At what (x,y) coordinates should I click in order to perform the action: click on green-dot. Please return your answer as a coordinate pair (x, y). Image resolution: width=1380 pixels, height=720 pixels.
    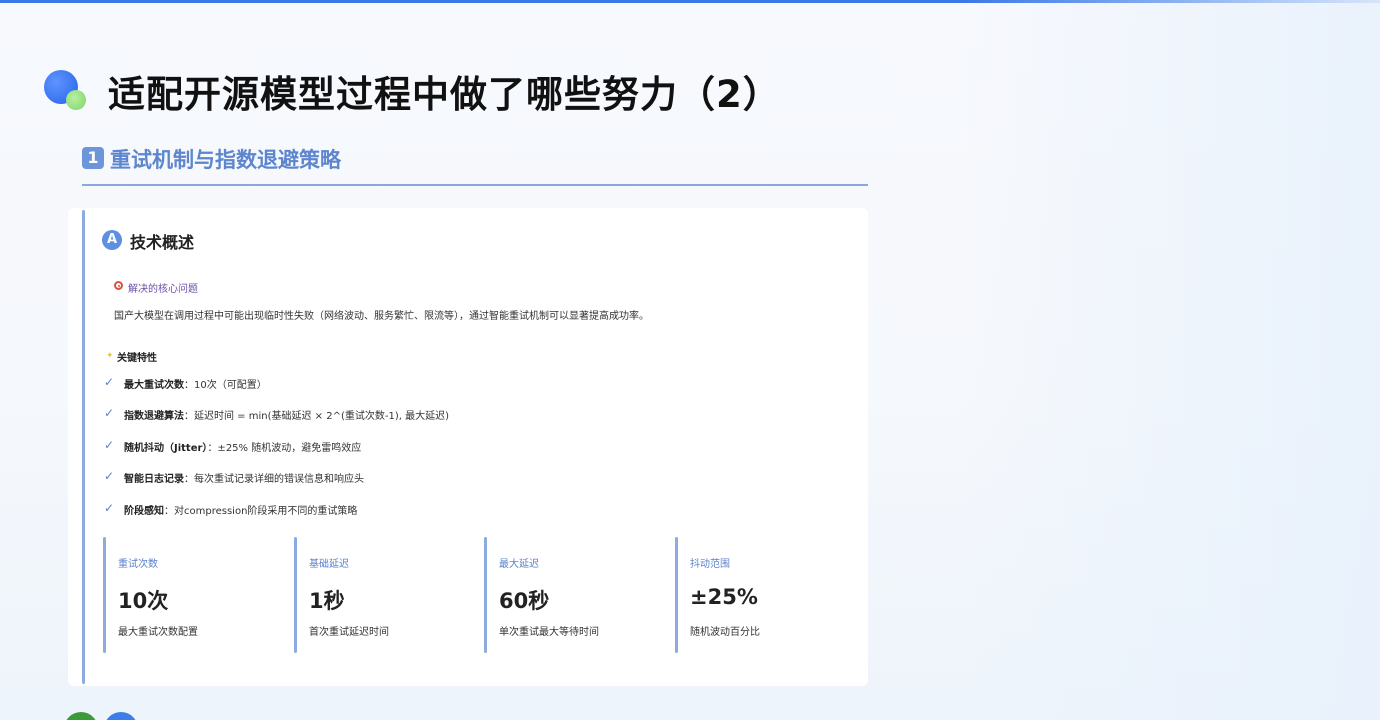
    Looking at the image, I should click on (81, 716).